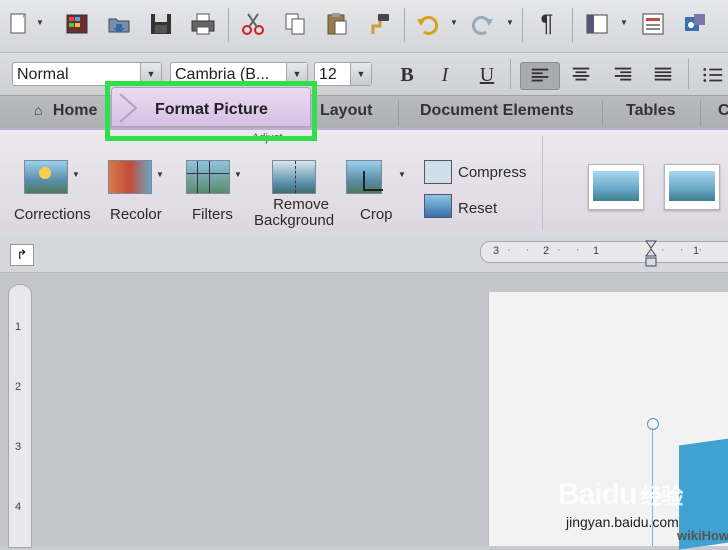 The height and width of the screenshot is (550, 728). I want to click on reset-button: Reset, so click(477, 208).